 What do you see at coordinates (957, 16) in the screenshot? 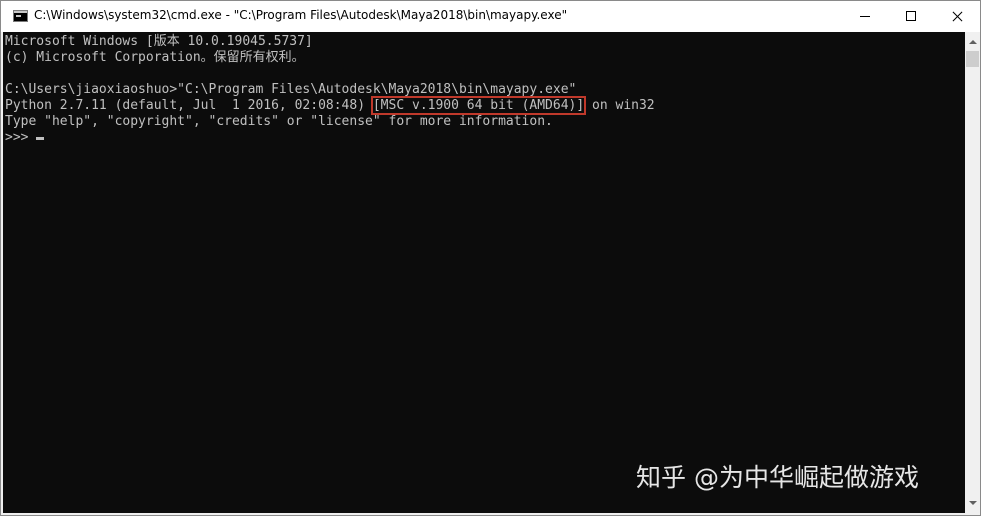
I see `close-button` at bounding box center [957, 16].